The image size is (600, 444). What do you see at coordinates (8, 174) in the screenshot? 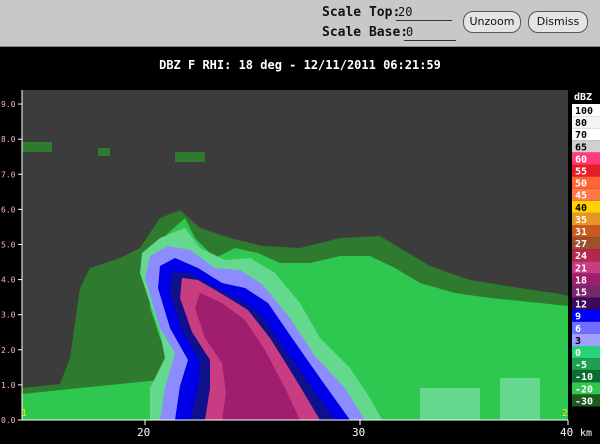
I see `y-tick-label: 7.0` at bounding box center [8, 174].